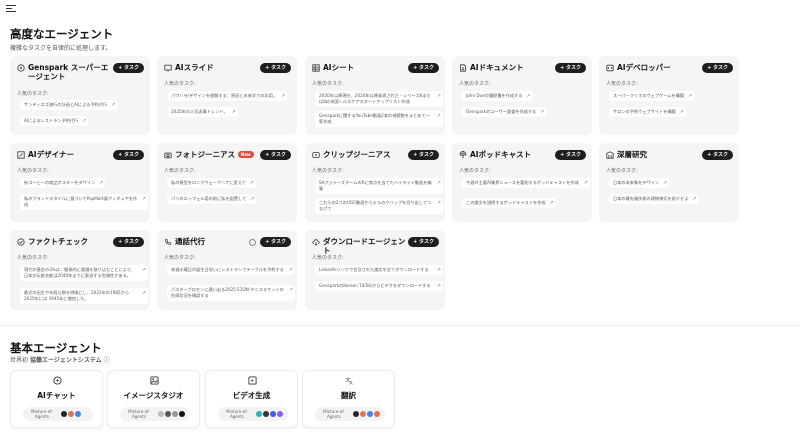 This screenshot has width=800, height=440. What do you see at coordinates (348, 399) in the screenshot?
I see `basic-card-translation: 文A 翻訳 Mixture-of-Agents` at bounding box center [348, 399].